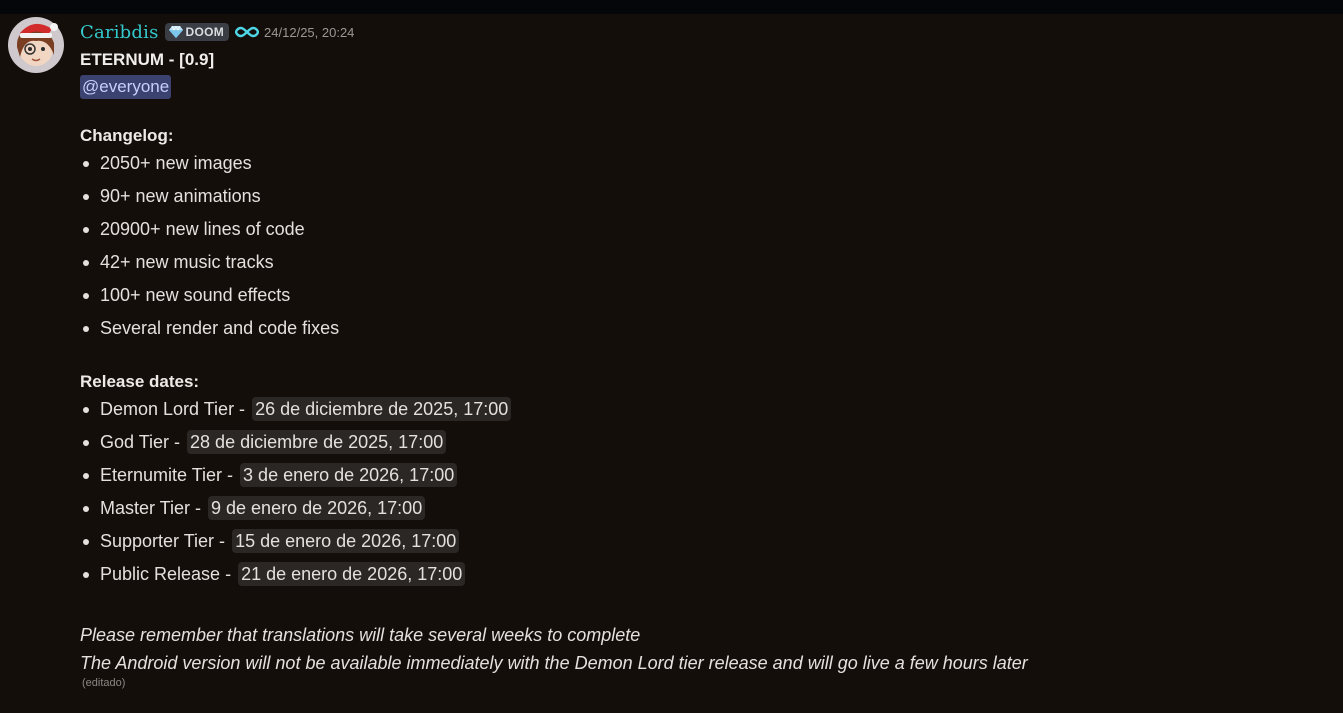  I want to click on date-timestamp: 26 de diciembre de 2025, 17:00, so click(382, 409).